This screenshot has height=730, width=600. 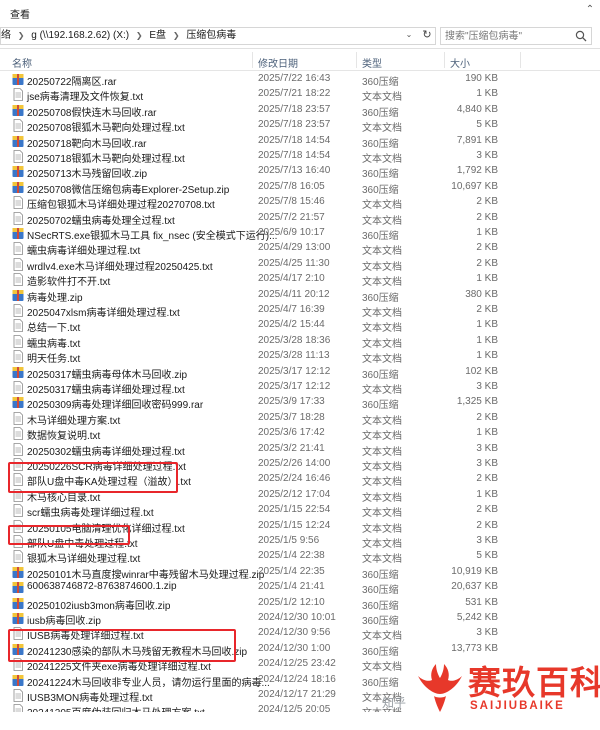 I want to click on file-name: 20250708银狐木马靶向处理过程.txt, so click(x=106, y=126).